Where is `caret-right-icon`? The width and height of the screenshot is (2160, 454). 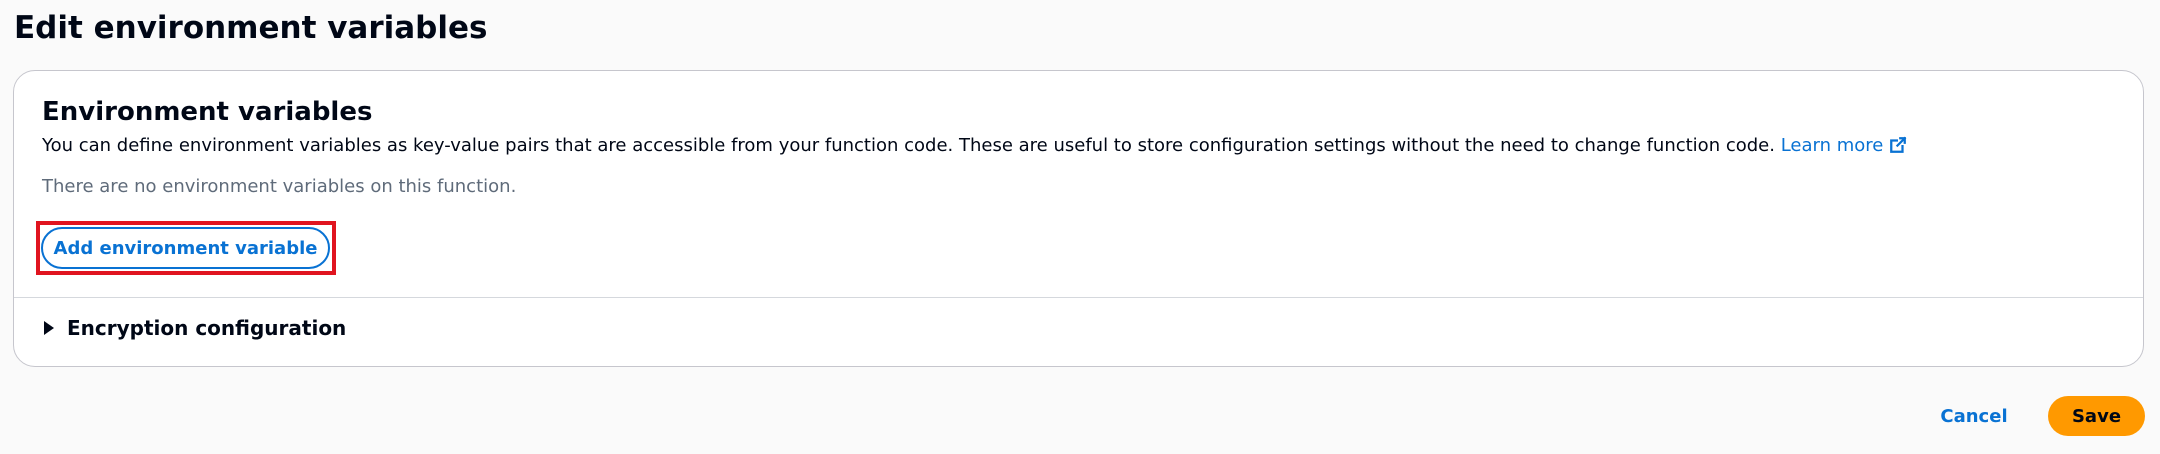
caret-right-icon is located at coordinates (49, 328).